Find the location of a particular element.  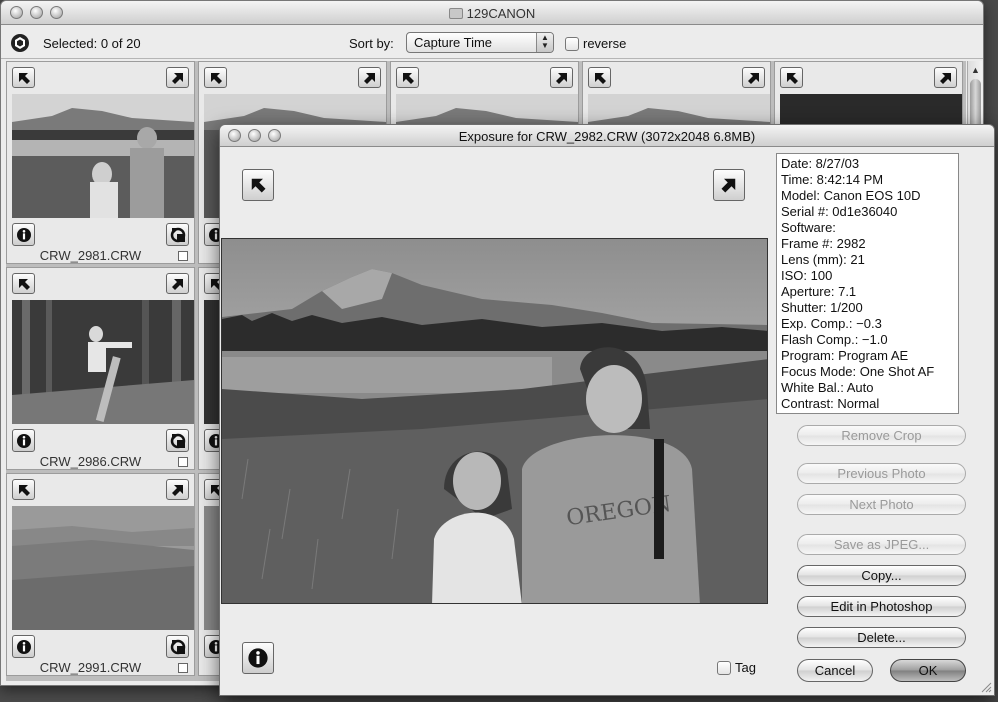

window-title: 129CANON is located at coordinates (492, 13).